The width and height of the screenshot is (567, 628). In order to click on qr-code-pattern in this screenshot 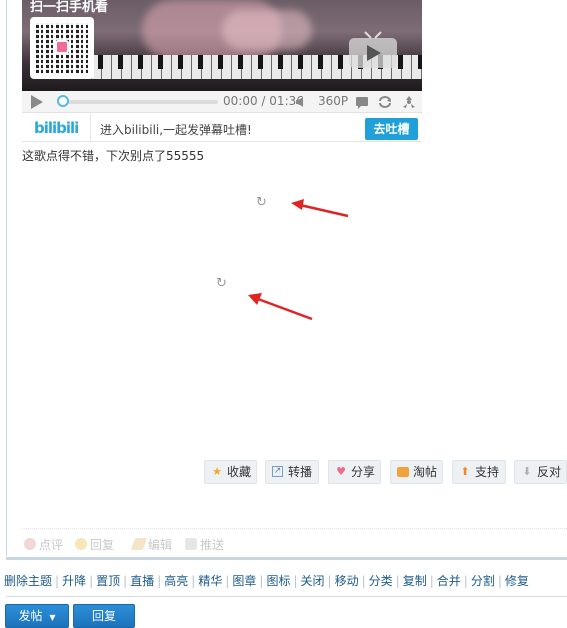, I will do `click(62, 48)`.